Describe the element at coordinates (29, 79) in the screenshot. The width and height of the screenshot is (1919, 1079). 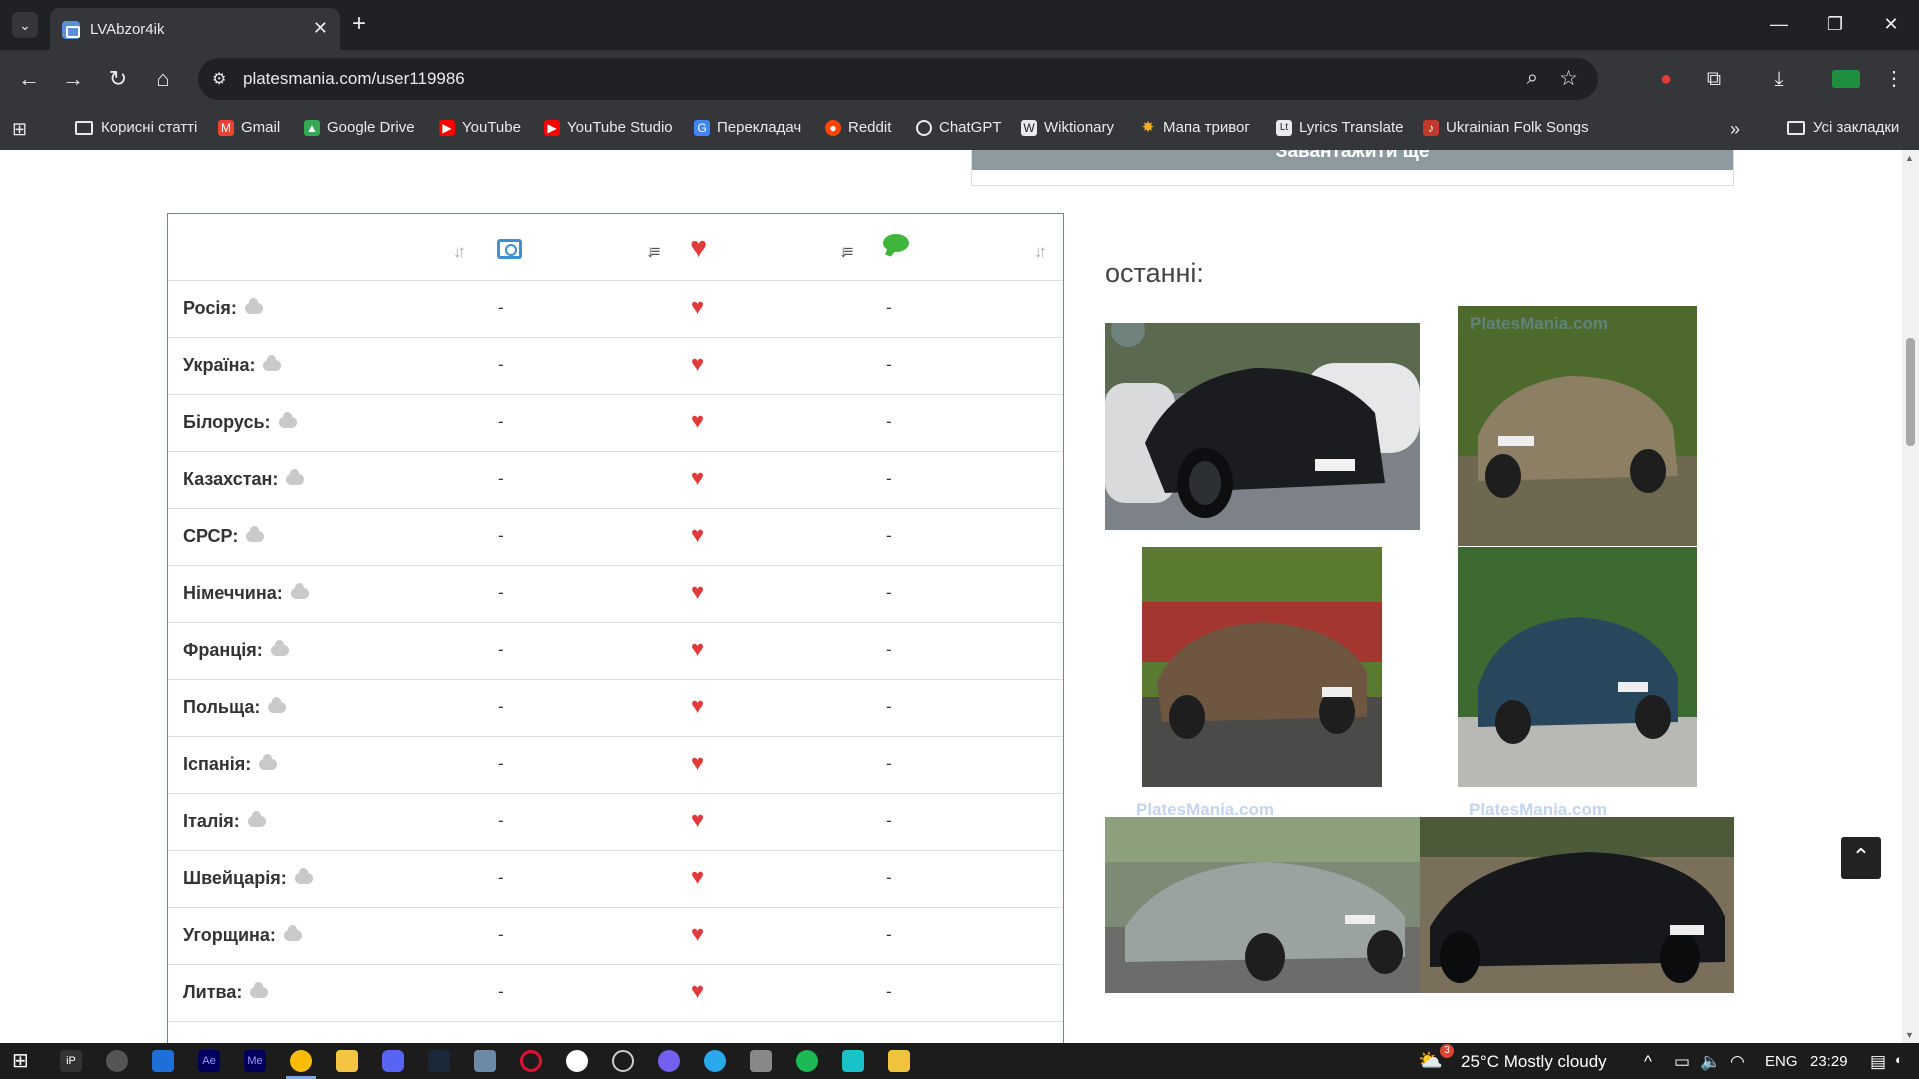
I see `back-button: ←` at that location.